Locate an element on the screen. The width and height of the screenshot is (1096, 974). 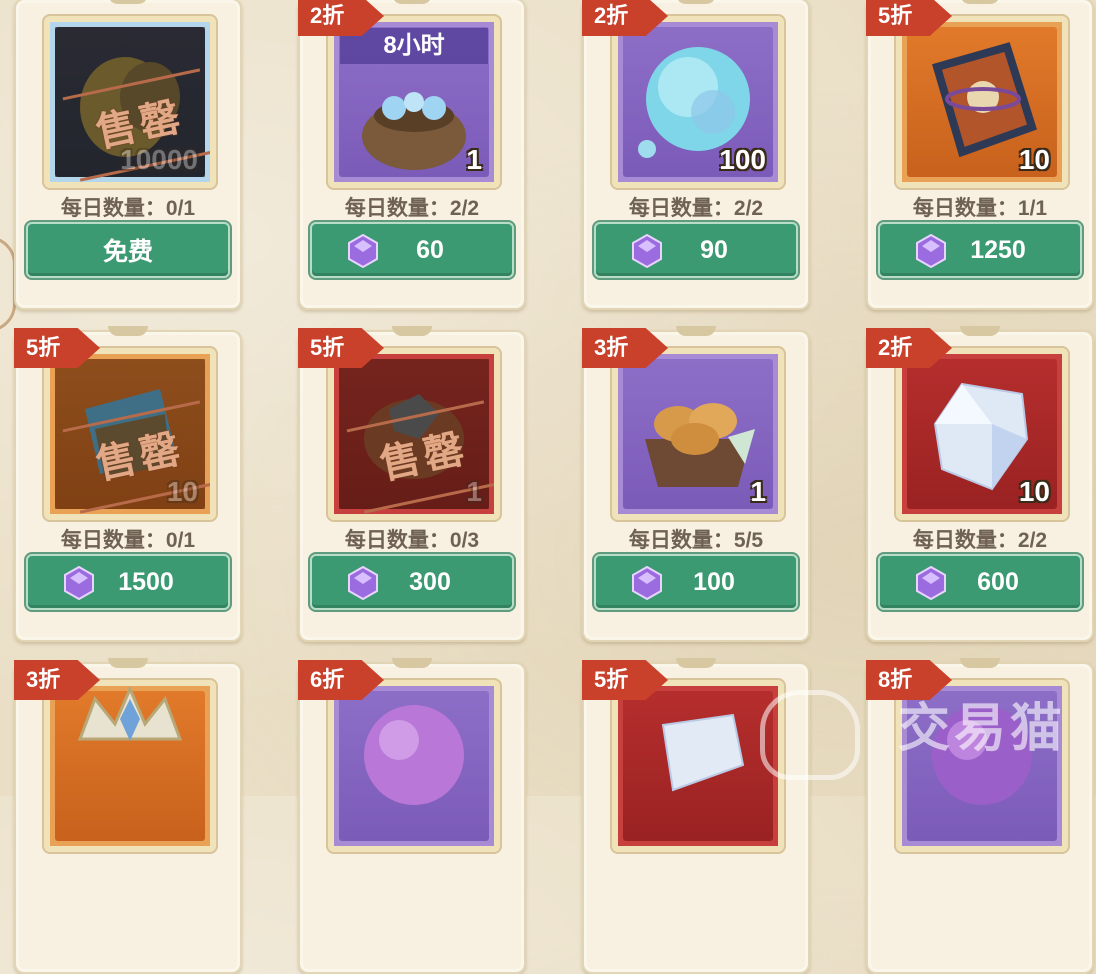
shop-item-card: 5折 10 每日数量：1/1 1250 is located at coordinates (980, 155).